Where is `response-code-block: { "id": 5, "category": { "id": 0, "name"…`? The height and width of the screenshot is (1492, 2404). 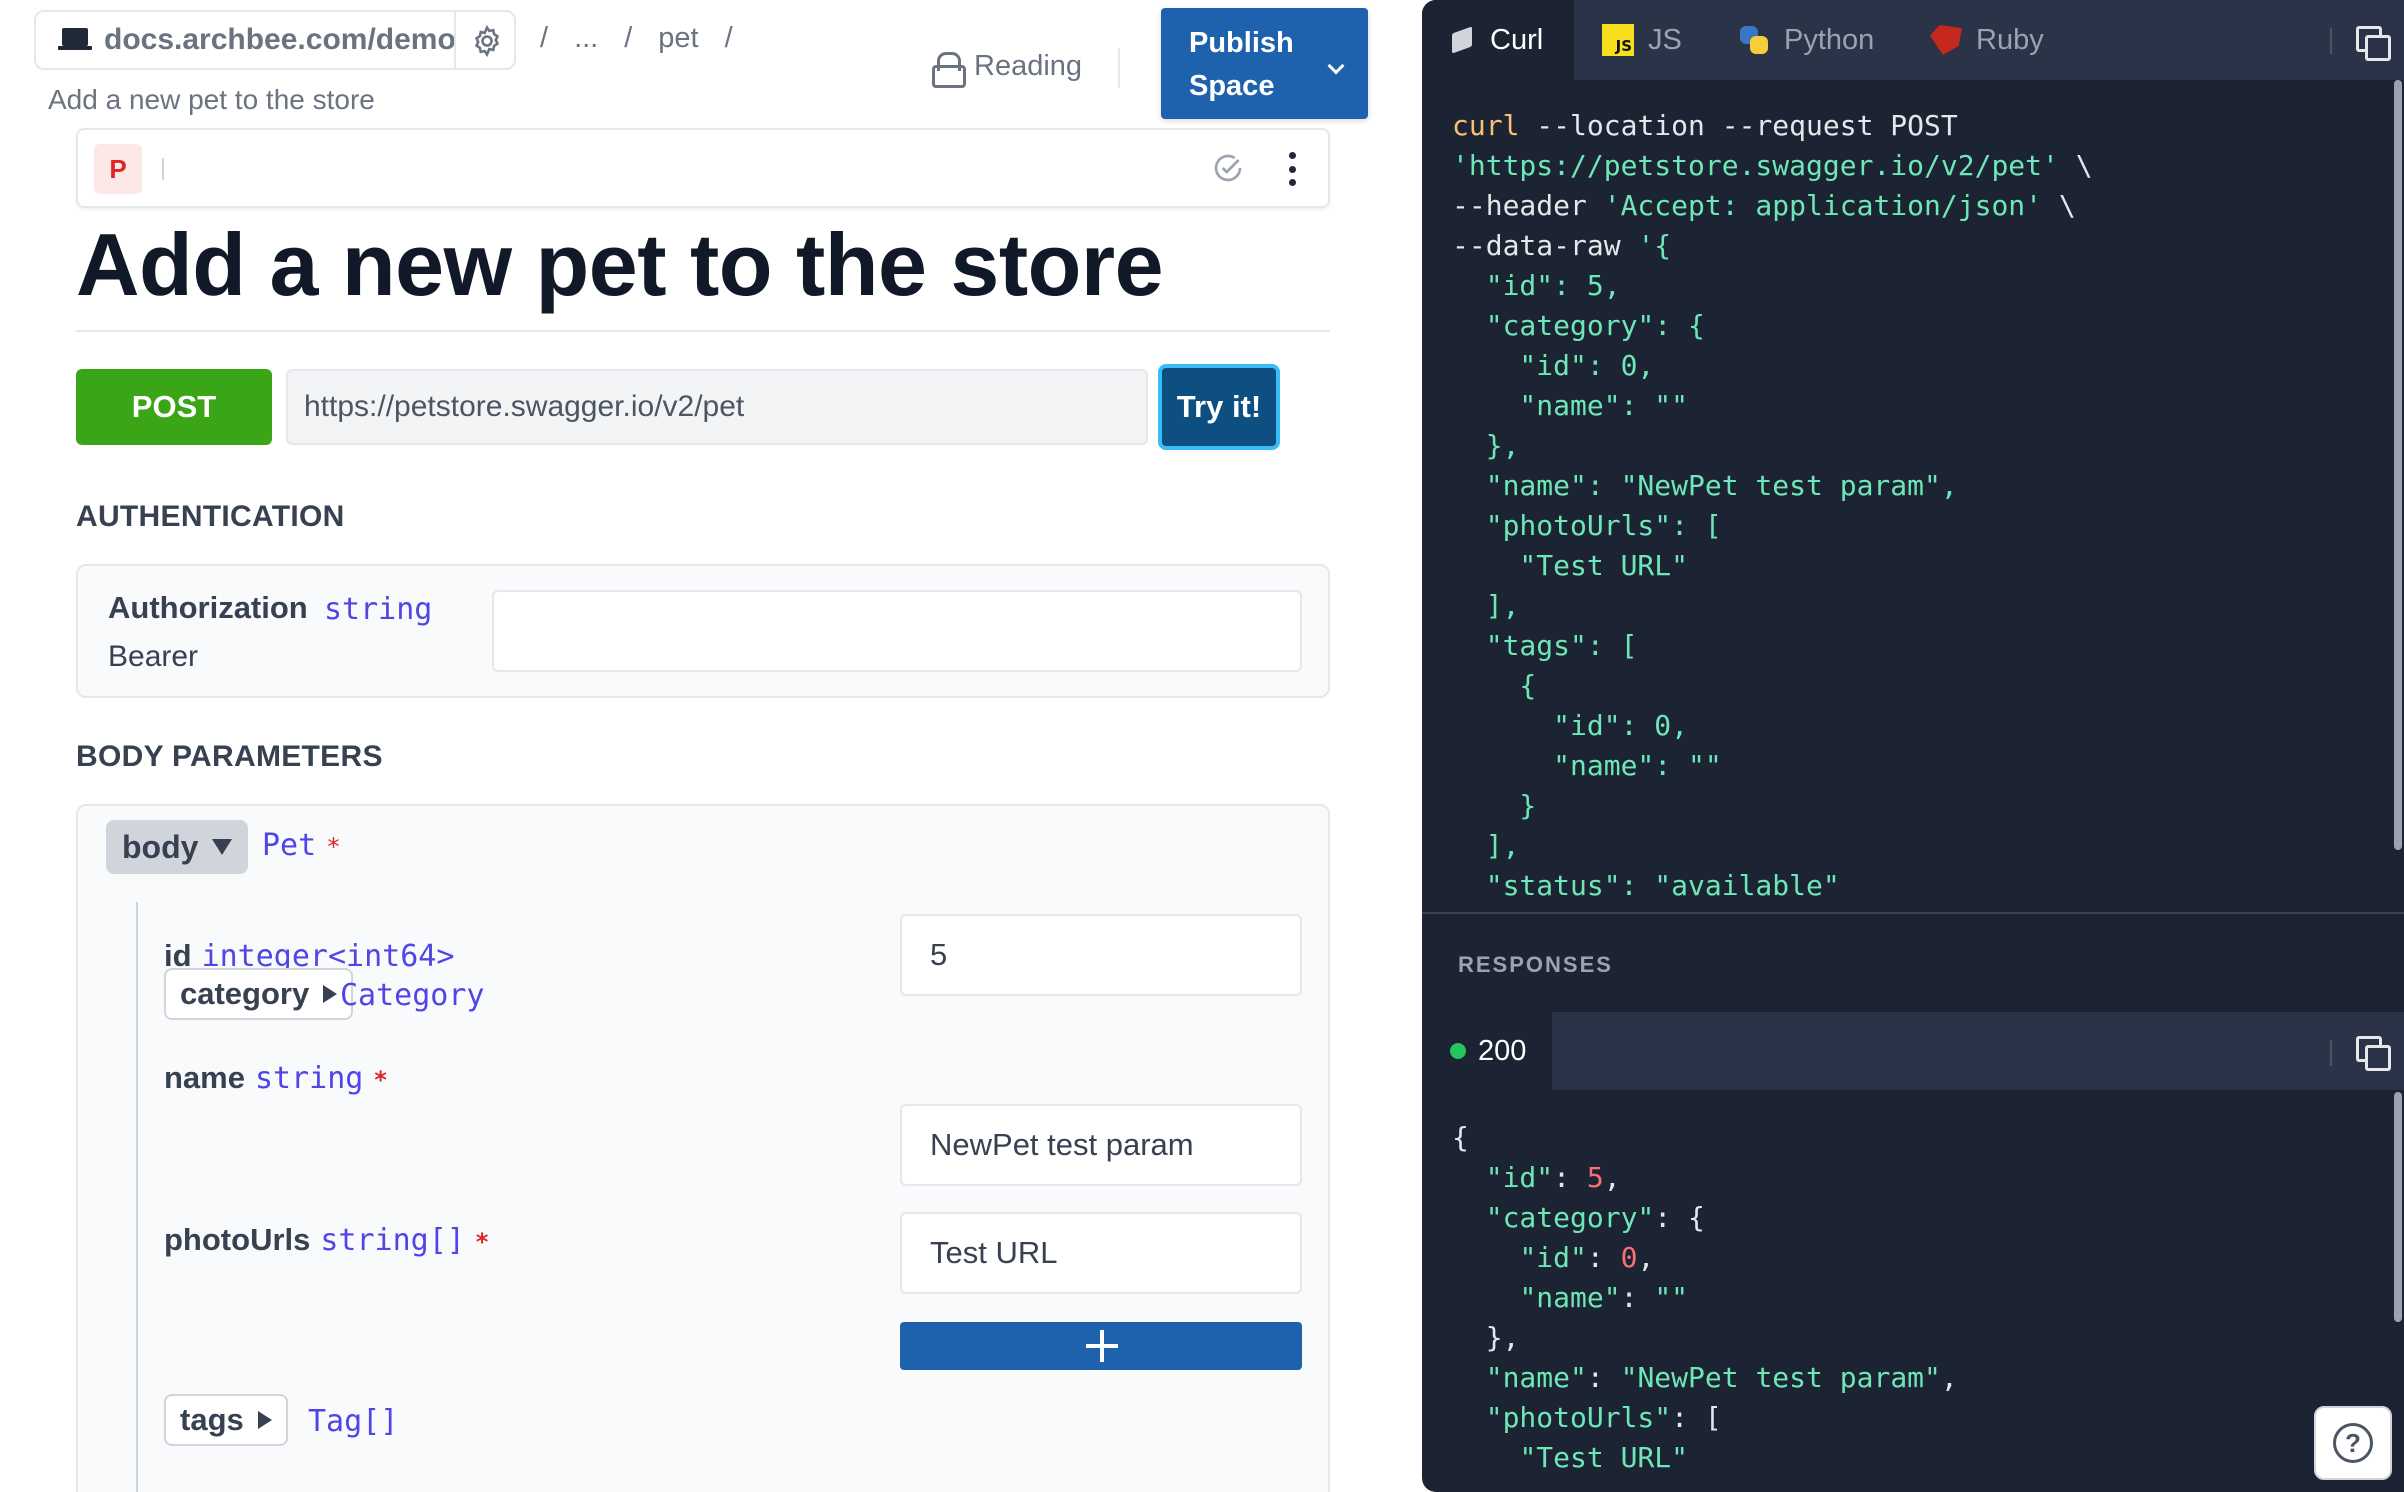
response-code-block: { "id": 5, "category": { "id": 0, "name"… is located at coordinates (1705, 1298).